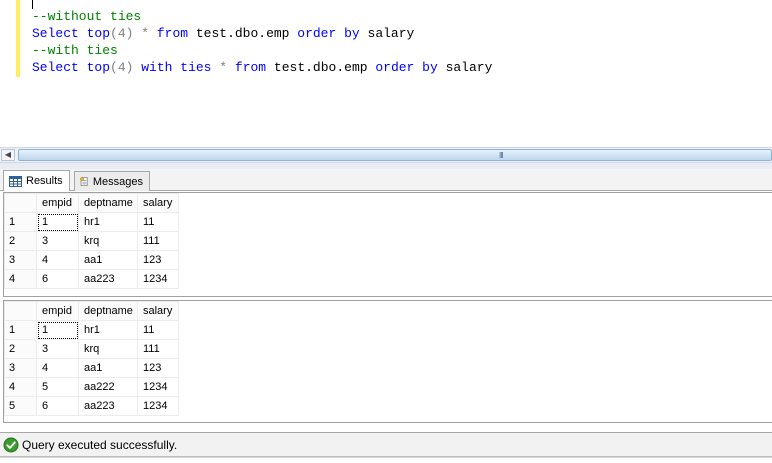 The height and width of the screenshot is (463, 772). I want to click on tab-messages: Messages, so click(112, 181).